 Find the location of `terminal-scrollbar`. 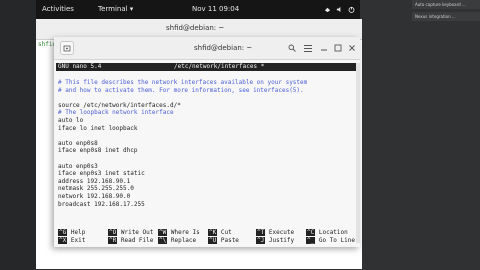

terminal-scrollbar is located at coordinates (358, 153).